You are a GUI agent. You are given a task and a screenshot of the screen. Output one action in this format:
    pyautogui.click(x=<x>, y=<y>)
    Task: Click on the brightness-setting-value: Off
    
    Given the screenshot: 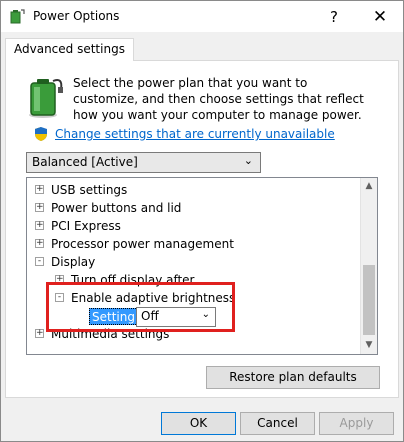 What is the action you would take?
    pyautogui.click(x=150, y=316)
    